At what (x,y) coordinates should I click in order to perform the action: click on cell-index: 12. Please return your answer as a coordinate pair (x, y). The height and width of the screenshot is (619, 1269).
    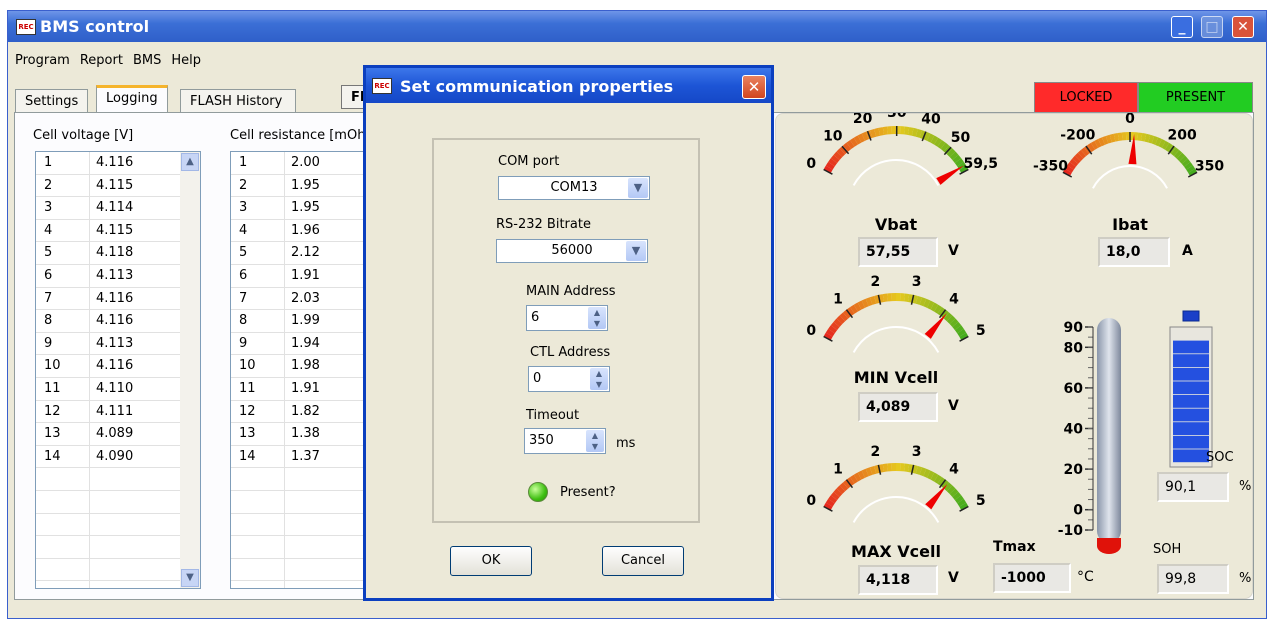
    Looking at the image, I should click on (247, 411).